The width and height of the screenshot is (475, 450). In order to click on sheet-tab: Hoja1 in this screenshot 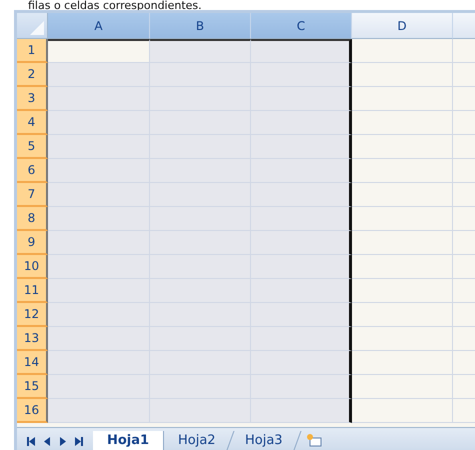, I will do `click(128, 440)`.